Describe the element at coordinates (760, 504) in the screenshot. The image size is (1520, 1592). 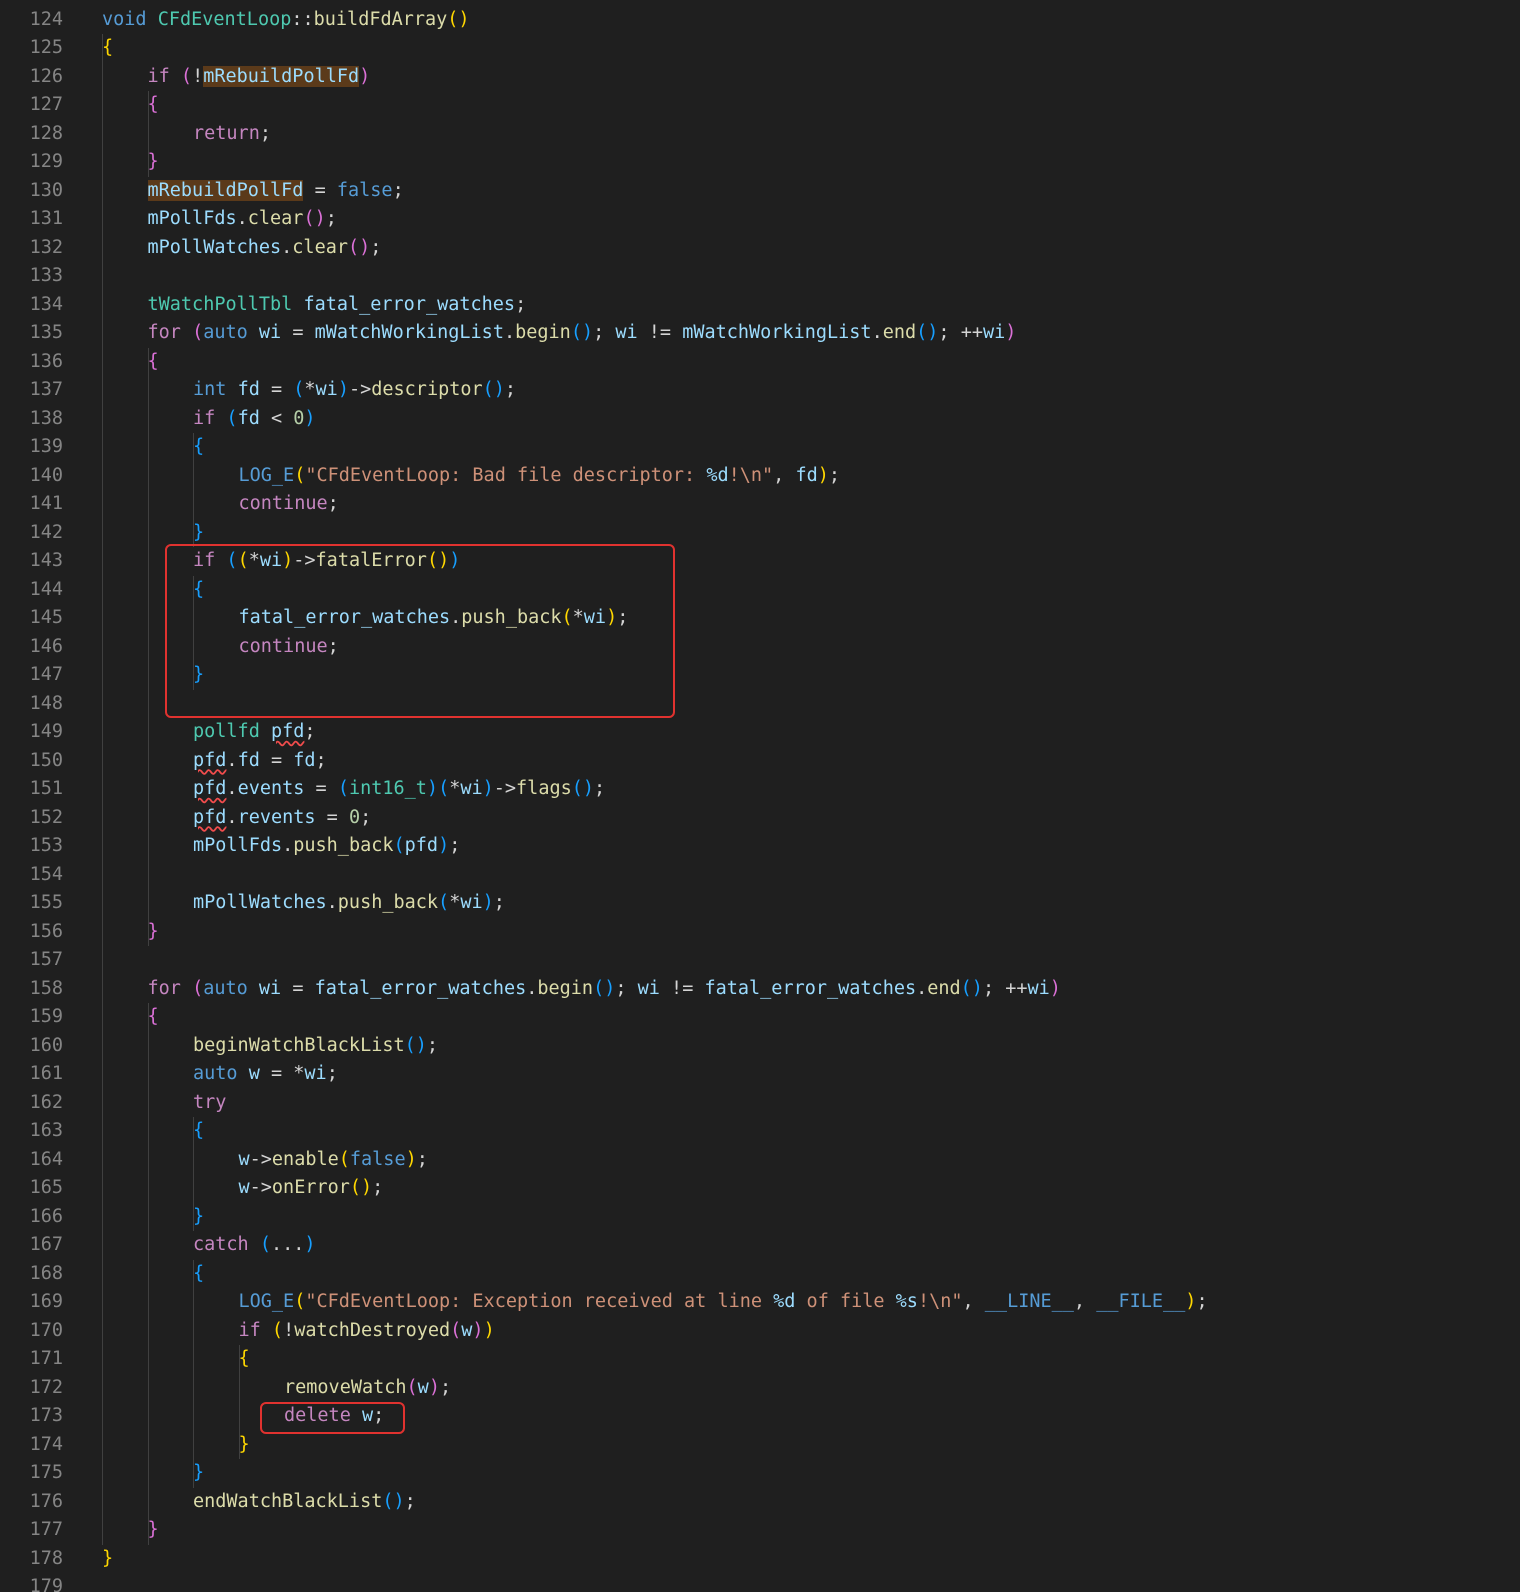
I see `code-line: 141 continue;` at that location.